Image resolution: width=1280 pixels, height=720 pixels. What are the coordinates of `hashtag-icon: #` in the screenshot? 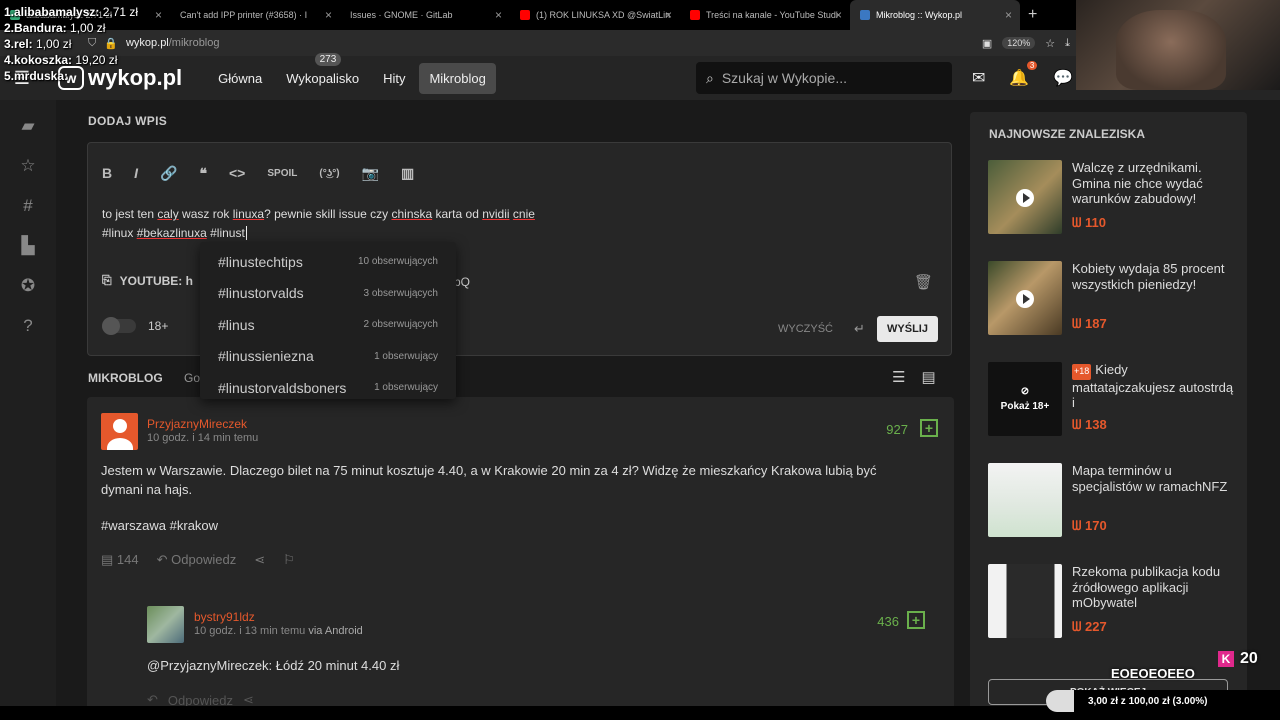 It's located at (27, 206).